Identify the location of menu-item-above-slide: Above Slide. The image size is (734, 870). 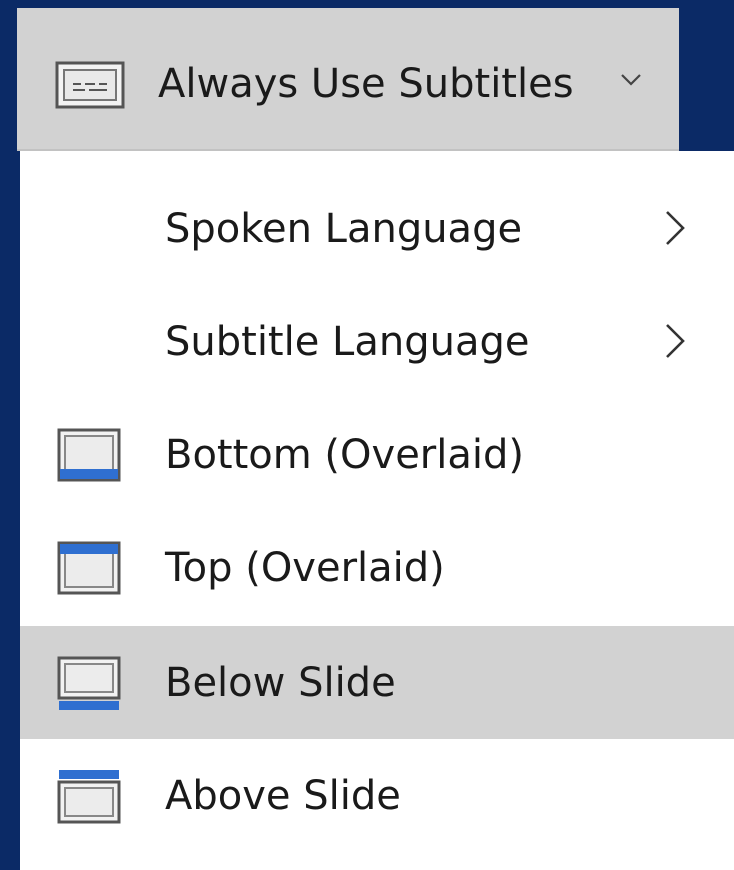
(377, 795).